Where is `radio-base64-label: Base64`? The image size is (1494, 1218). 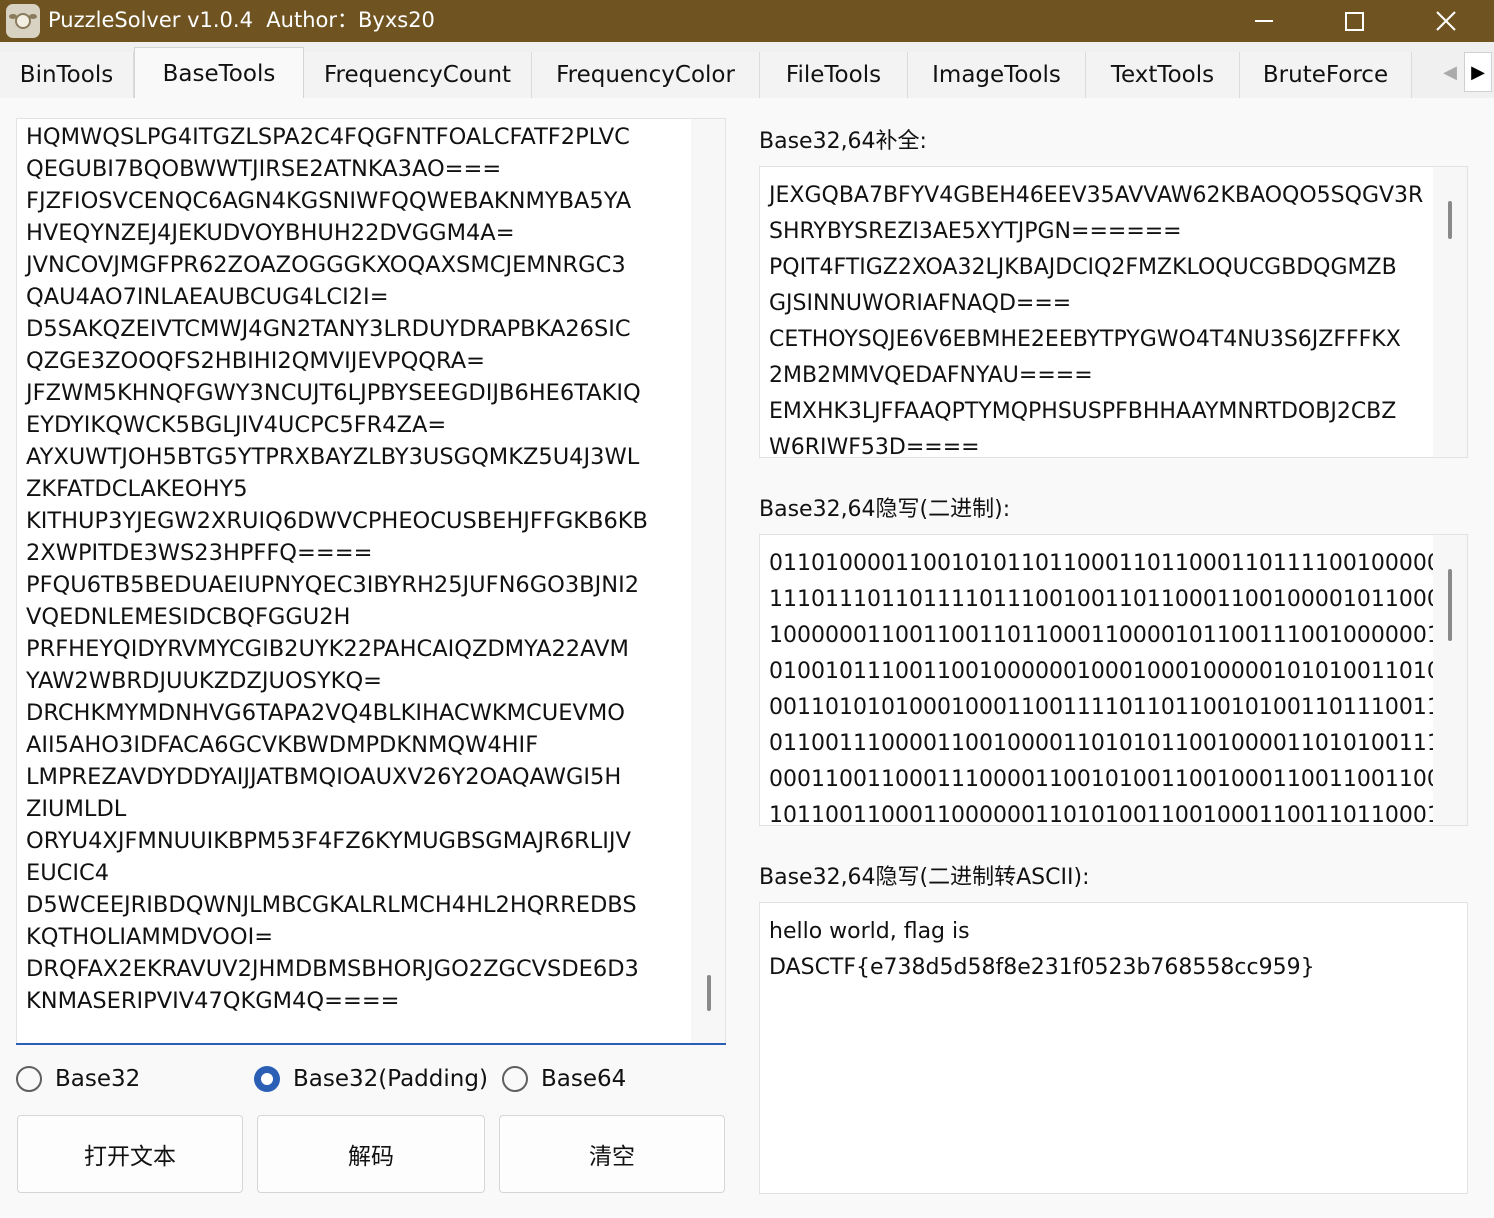 radio-base64-label: Base64 is located at coordinates (583, 1079).